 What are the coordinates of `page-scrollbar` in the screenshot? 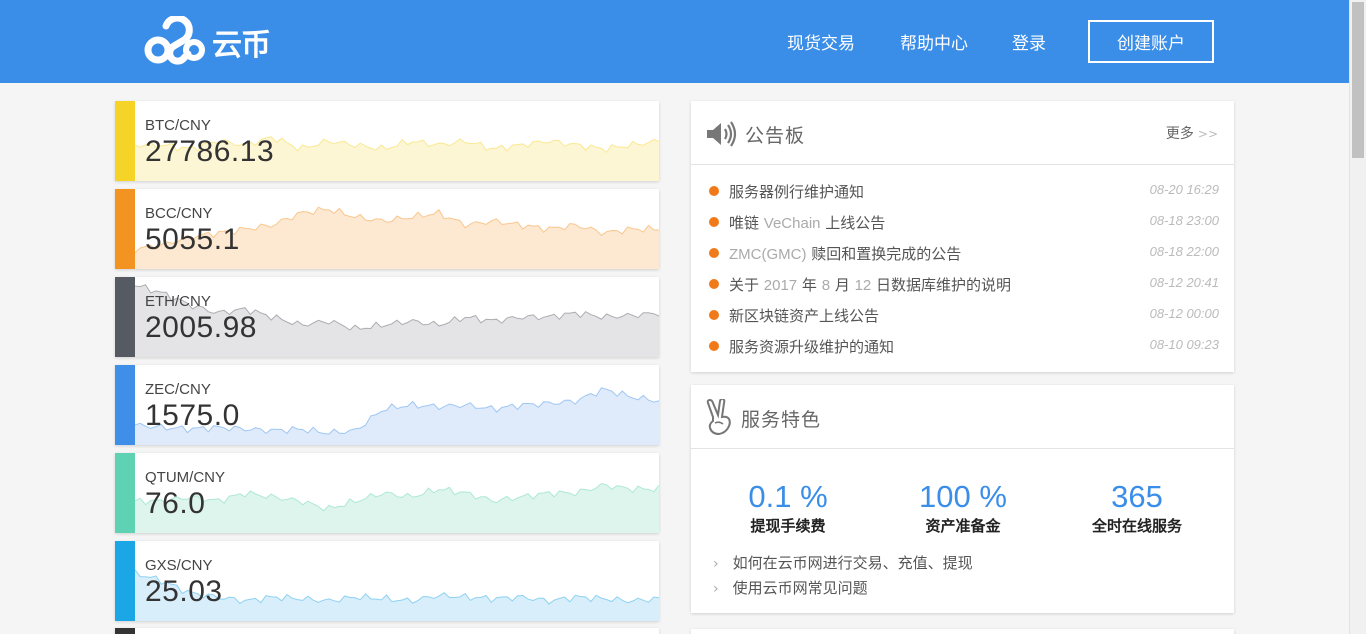 It's located at (1357, 317).